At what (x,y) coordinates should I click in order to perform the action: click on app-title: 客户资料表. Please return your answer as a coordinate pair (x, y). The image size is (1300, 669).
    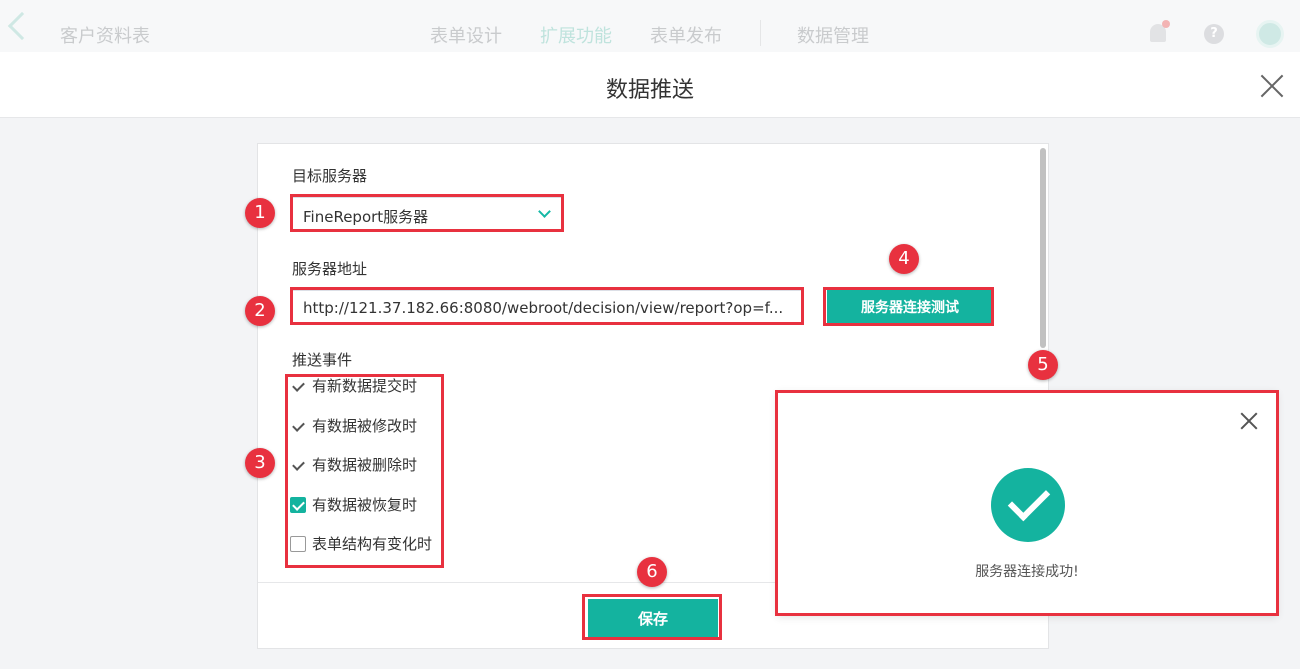
    Looking at the image, I should click on (105, 36).